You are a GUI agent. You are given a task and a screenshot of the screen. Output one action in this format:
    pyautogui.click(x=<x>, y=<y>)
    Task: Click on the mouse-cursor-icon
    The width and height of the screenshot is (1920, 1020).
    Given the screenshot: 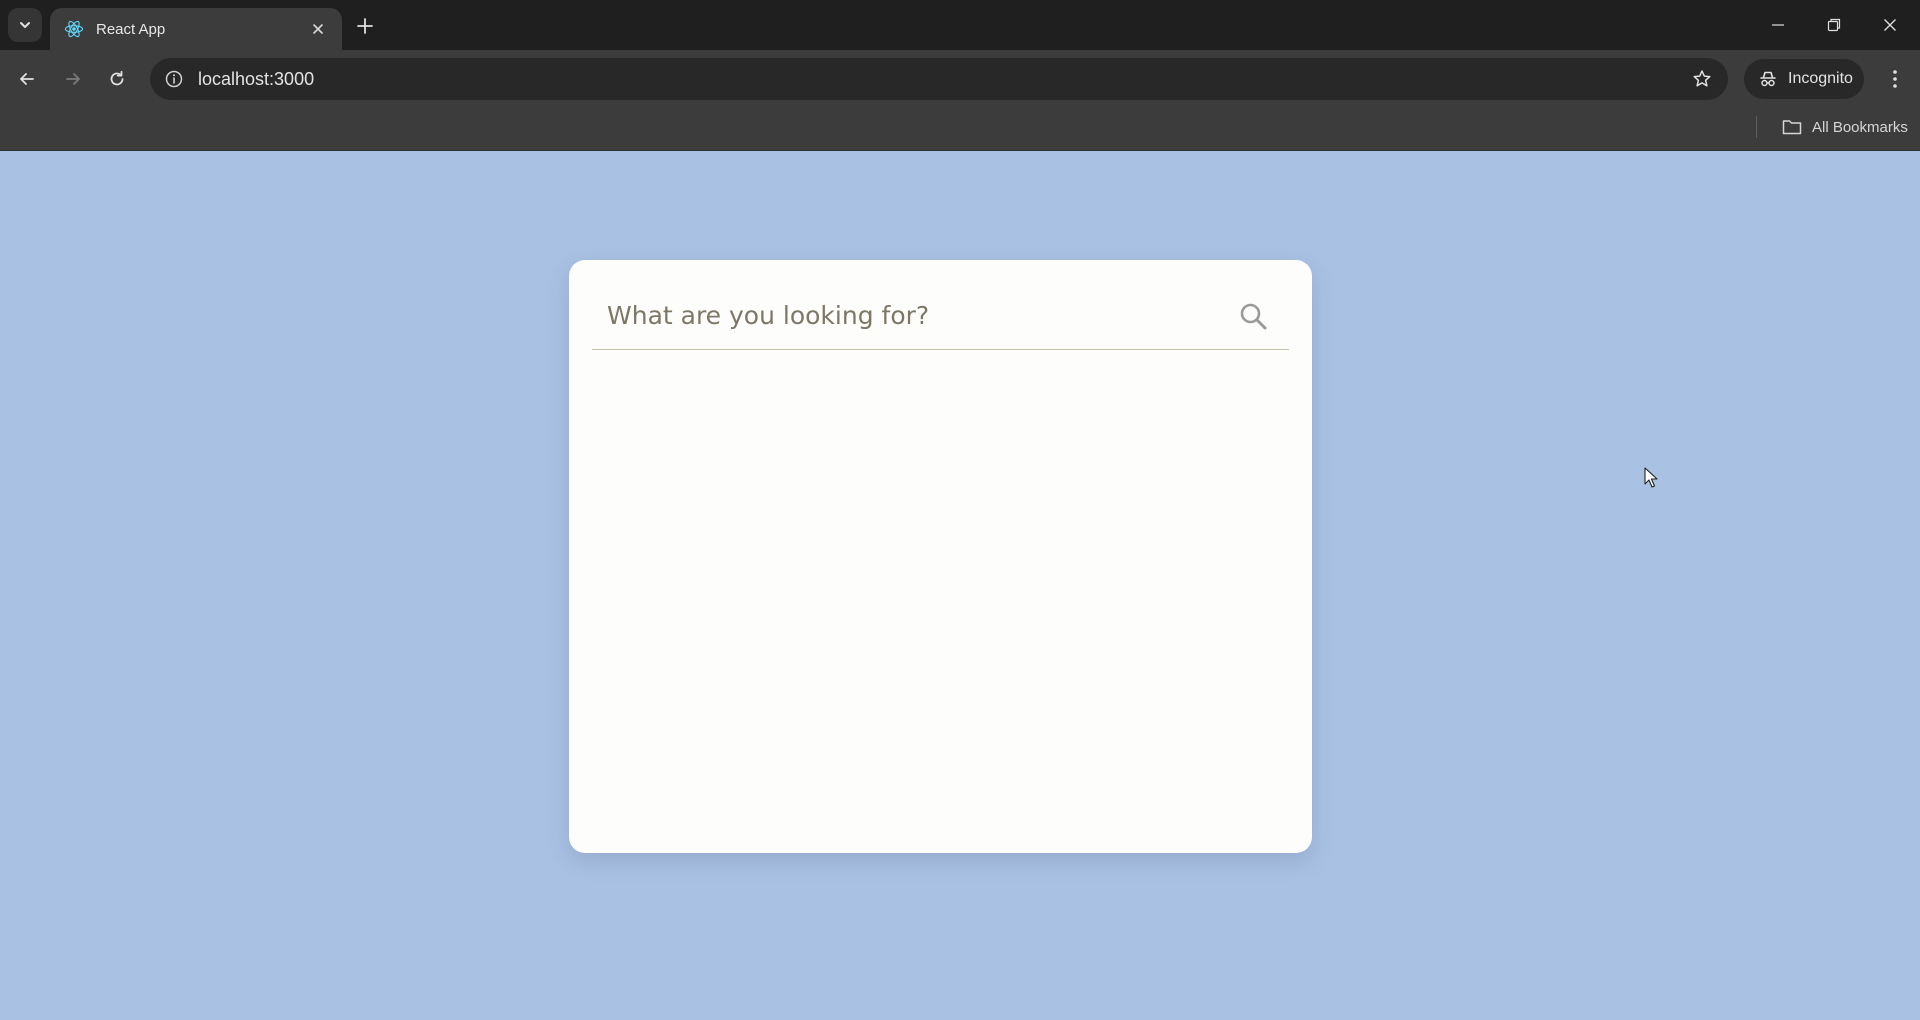 What is the action you would take?
    pyautogui.click(x=1651, y=477)
    